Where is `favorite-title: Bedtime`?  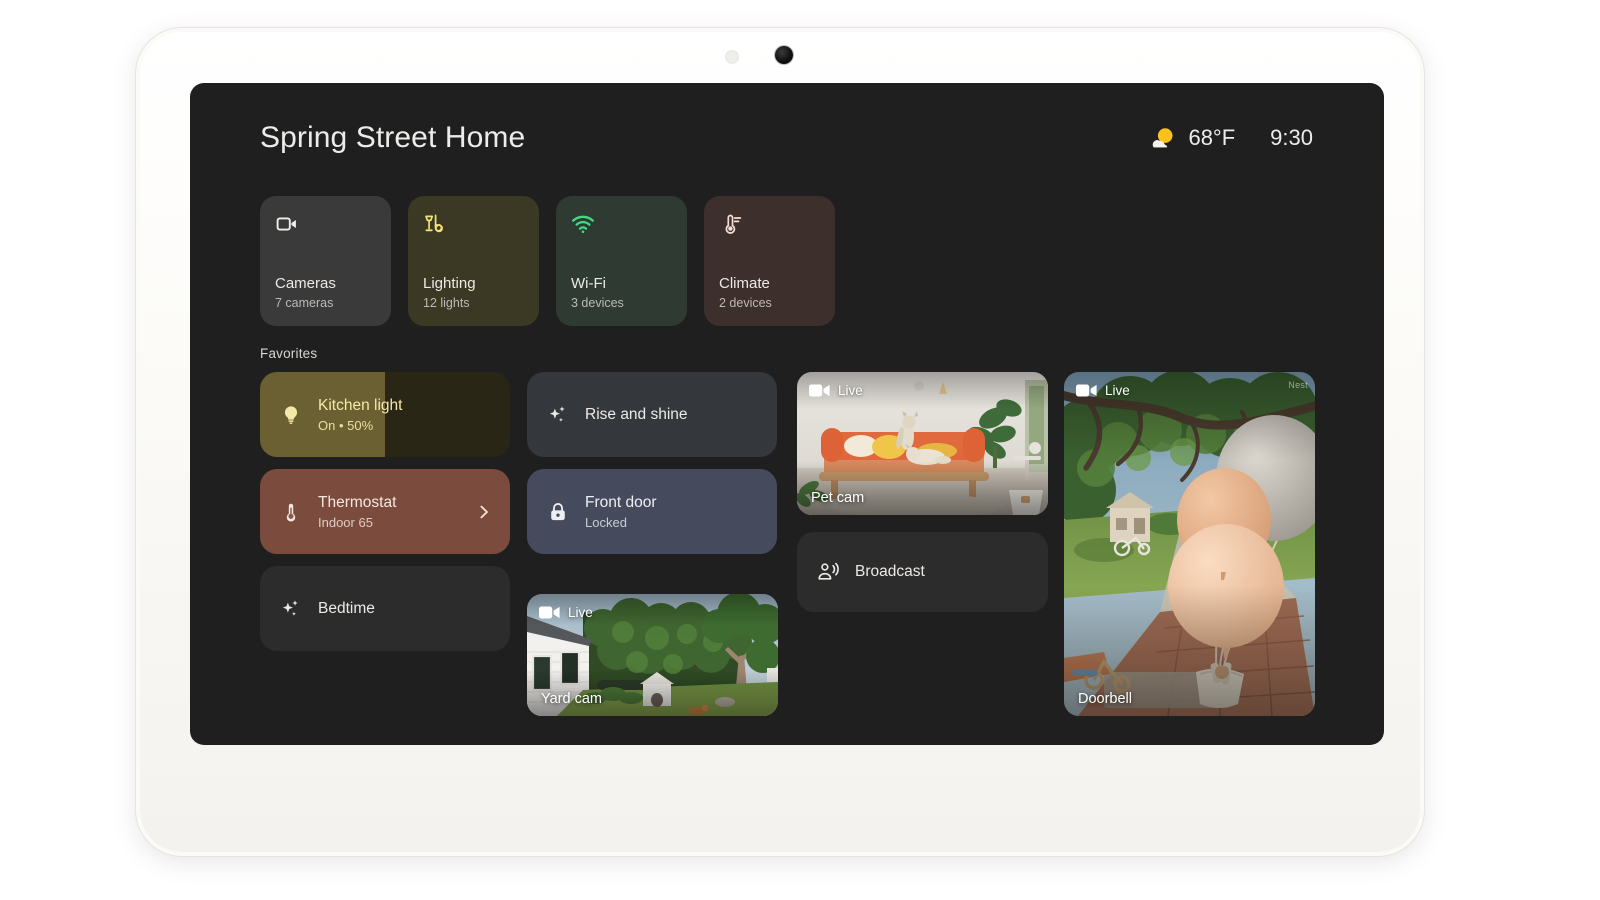
favorite-title: Bedtime is located at coordinates (346, 608).